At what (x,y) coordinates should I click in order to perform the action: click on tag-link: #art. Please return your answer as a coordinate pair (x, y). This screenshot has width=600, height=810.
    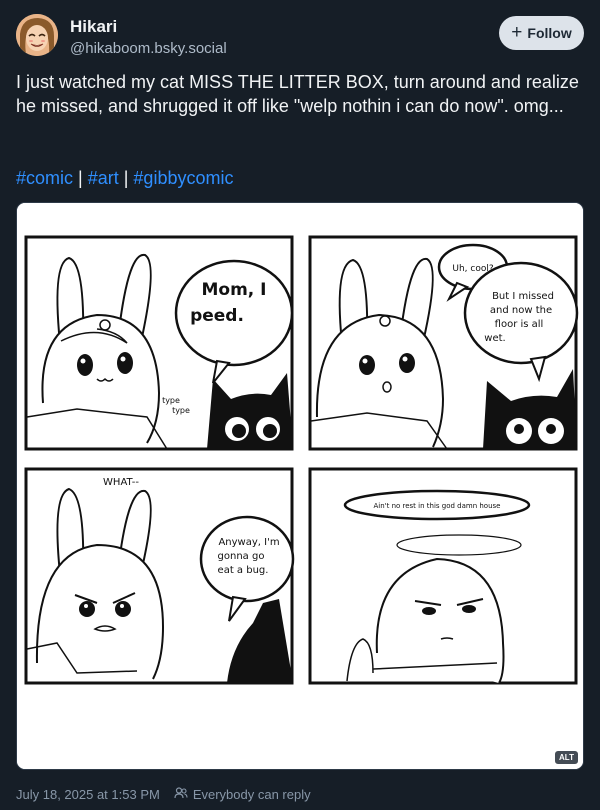
    Looking at the image, I should click on (103, 178).